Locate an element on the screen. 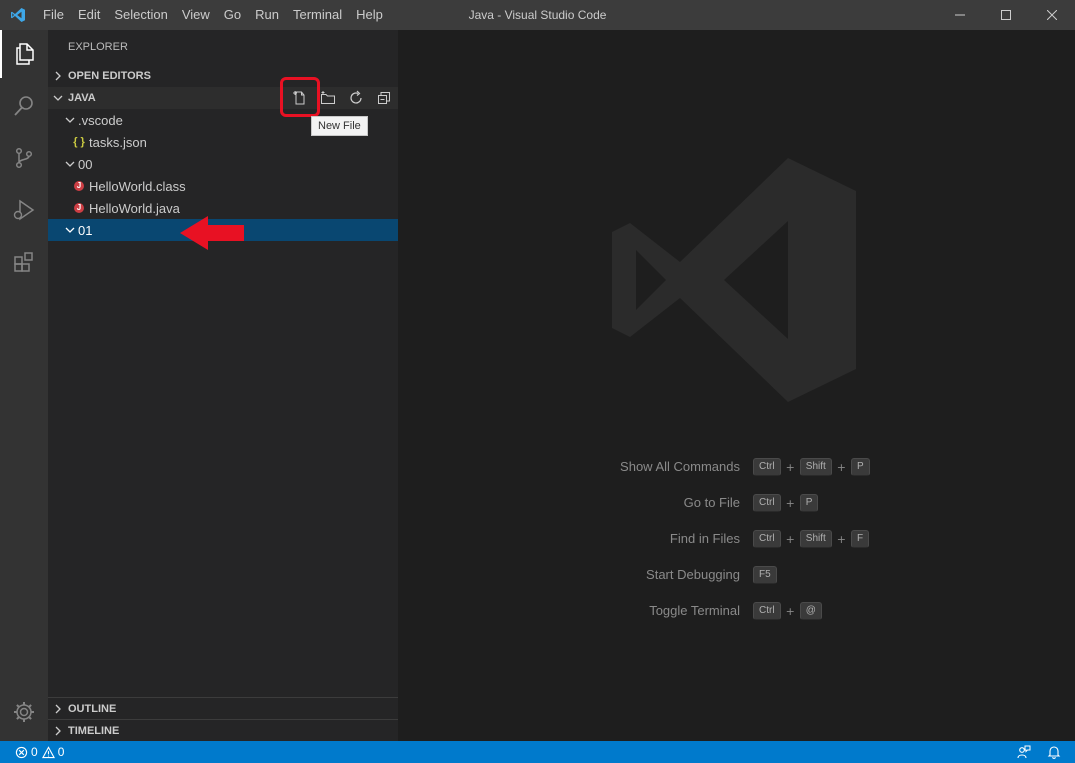  close-window-button is located at coordinates (1052, 15).